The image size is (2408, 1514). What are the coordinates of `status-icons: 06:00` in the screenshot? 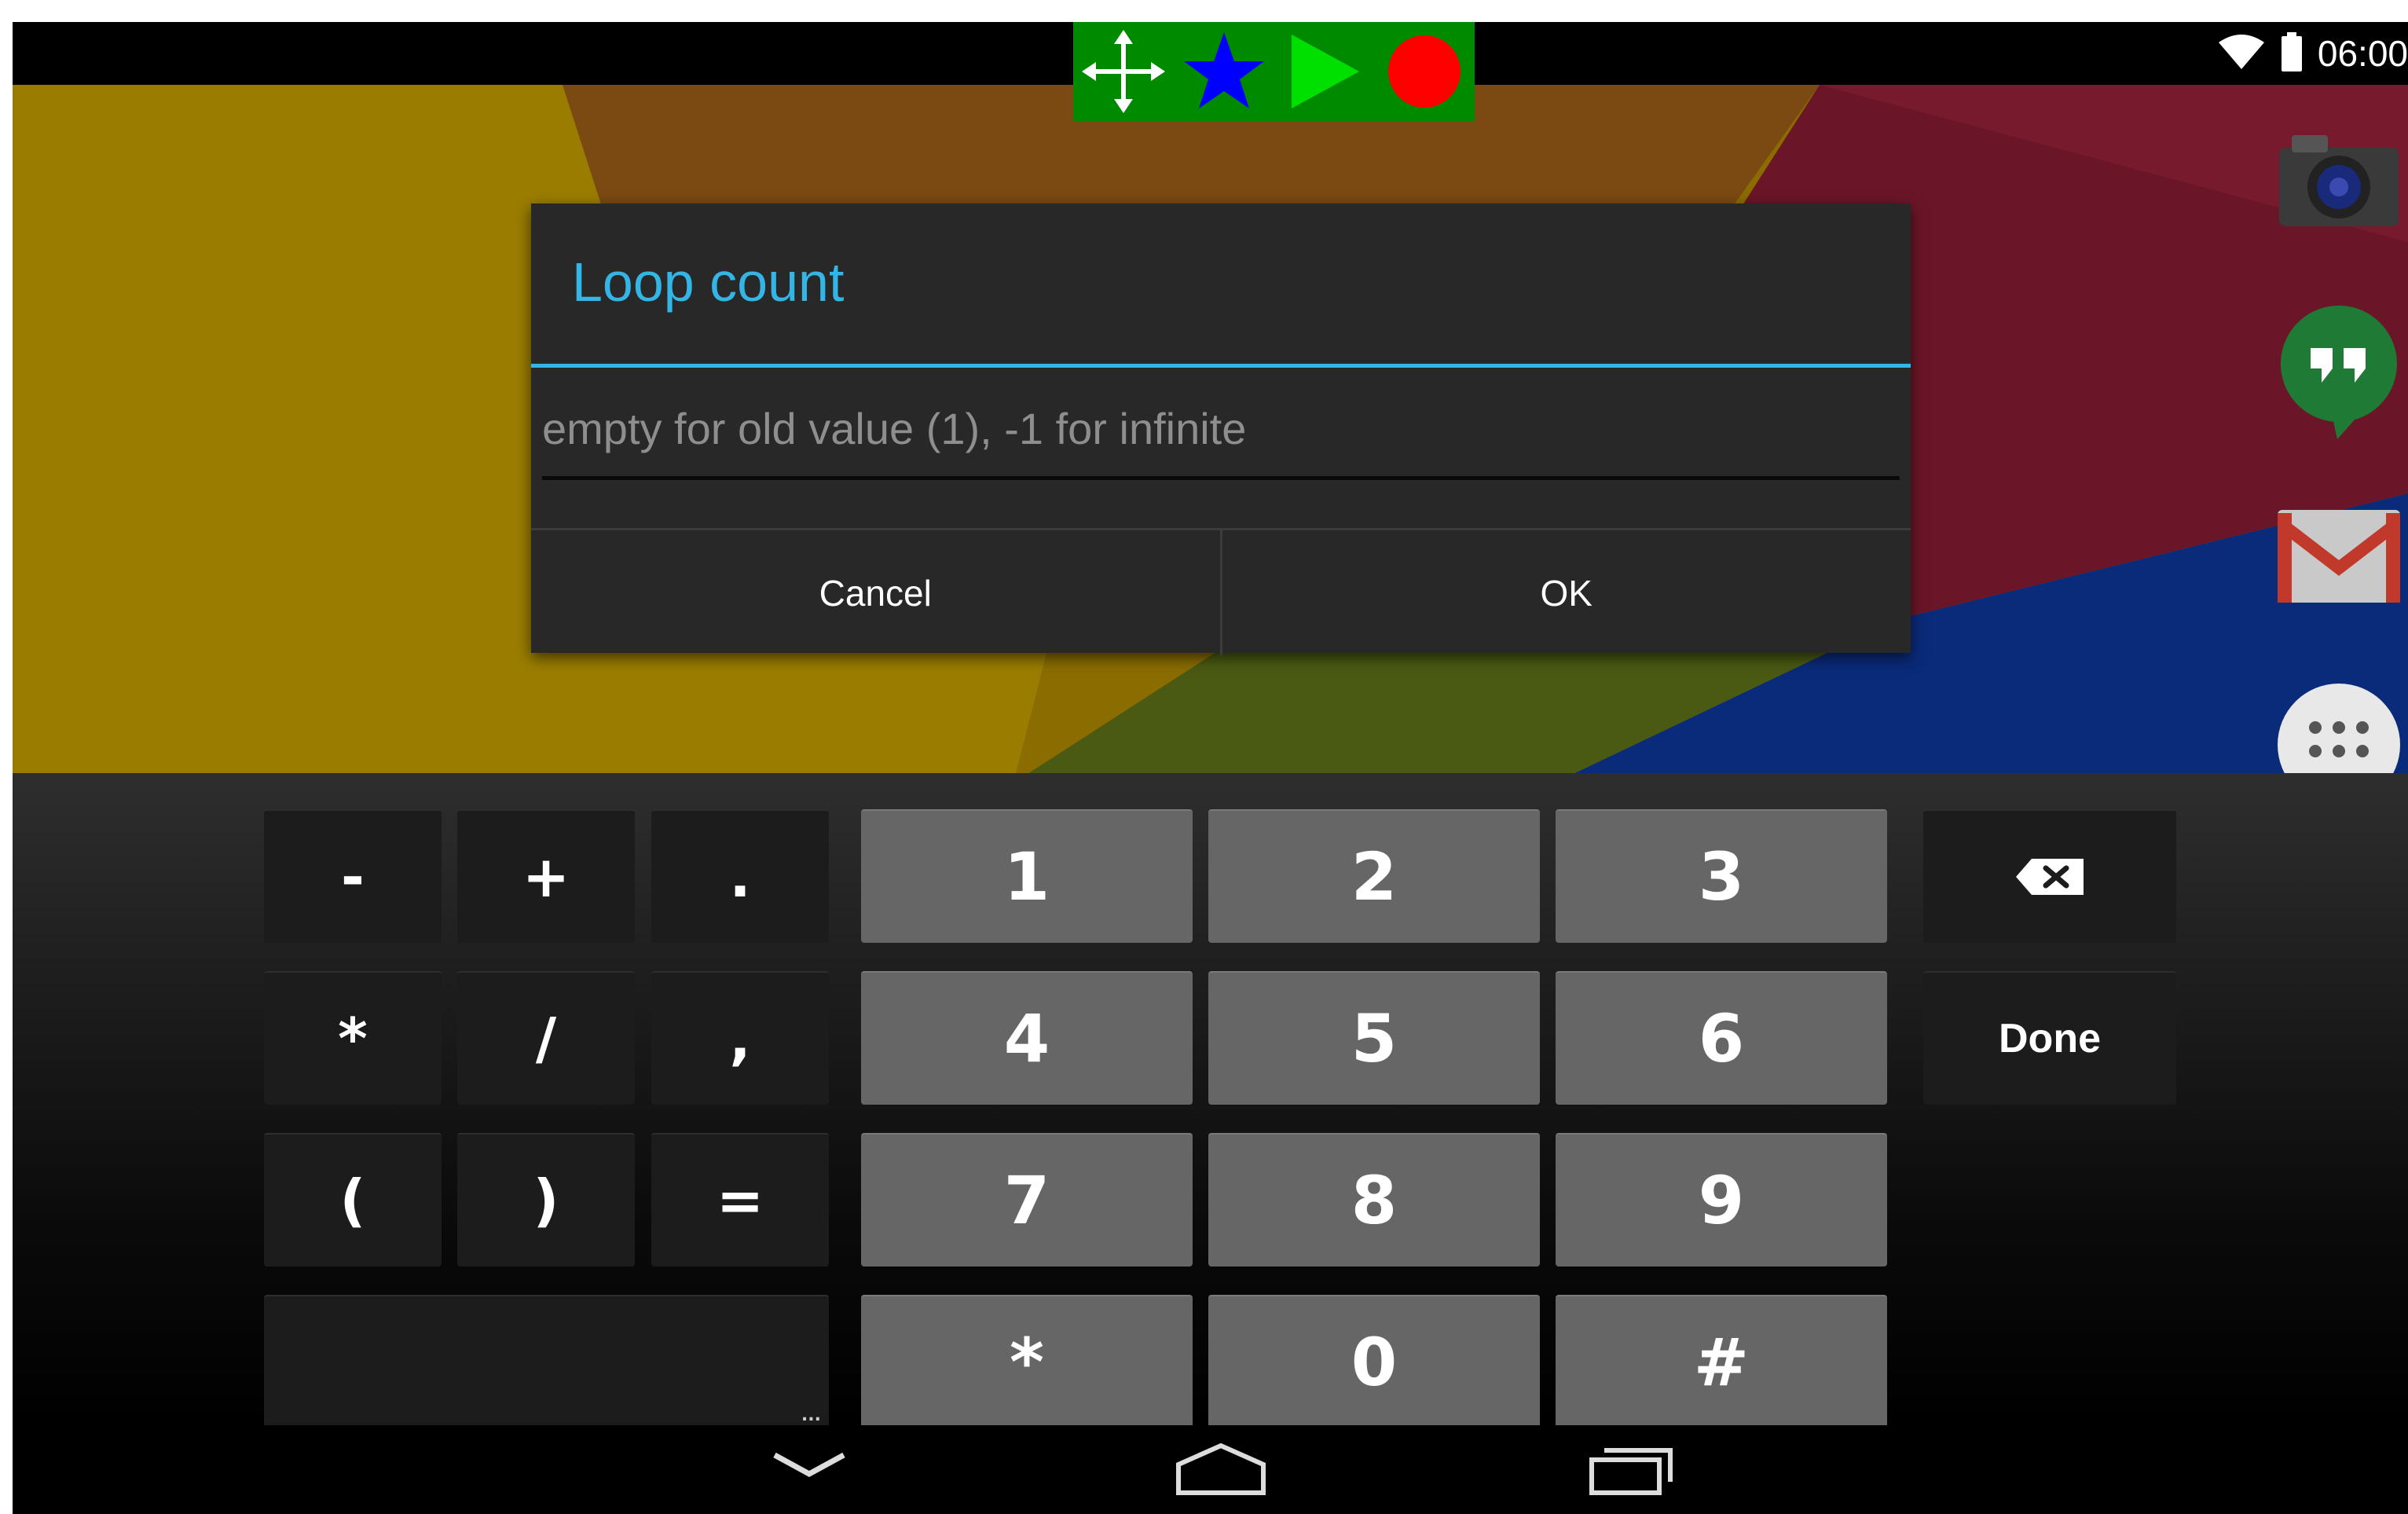 It's located at (2312, 53).